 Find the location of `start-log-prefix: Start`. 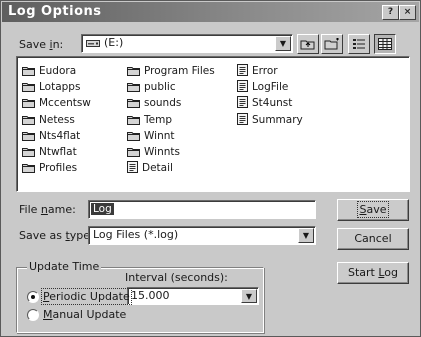

start-log-prefix: Start is located at coordinates (363, 272).